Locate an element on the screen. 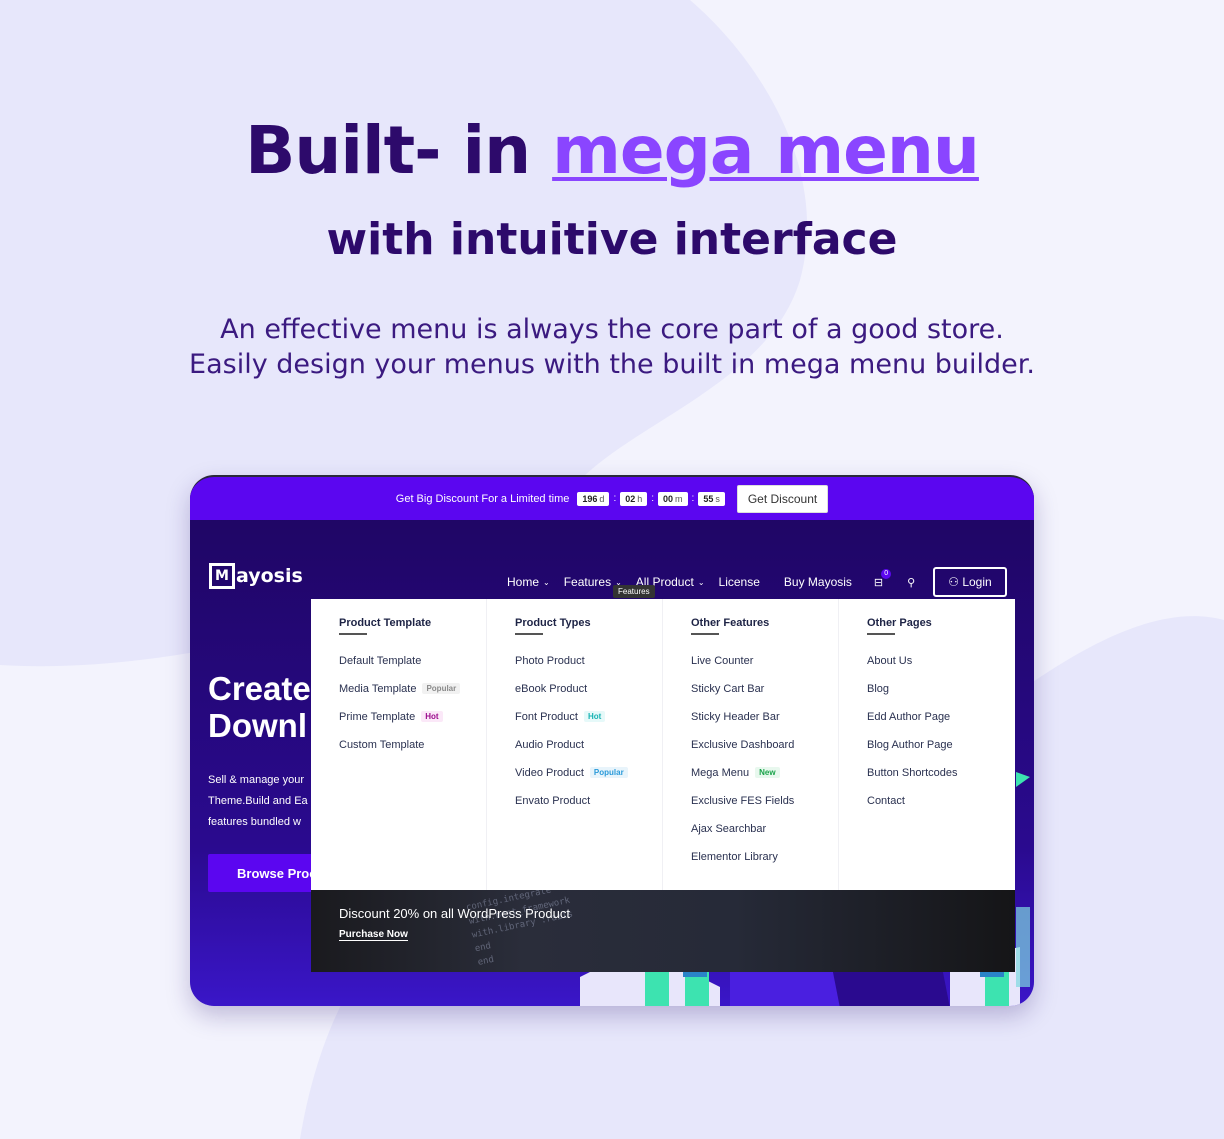 This screenshot has height=1139, width=1224. user-icon: ⚇ is located at coordinates (953, 582).